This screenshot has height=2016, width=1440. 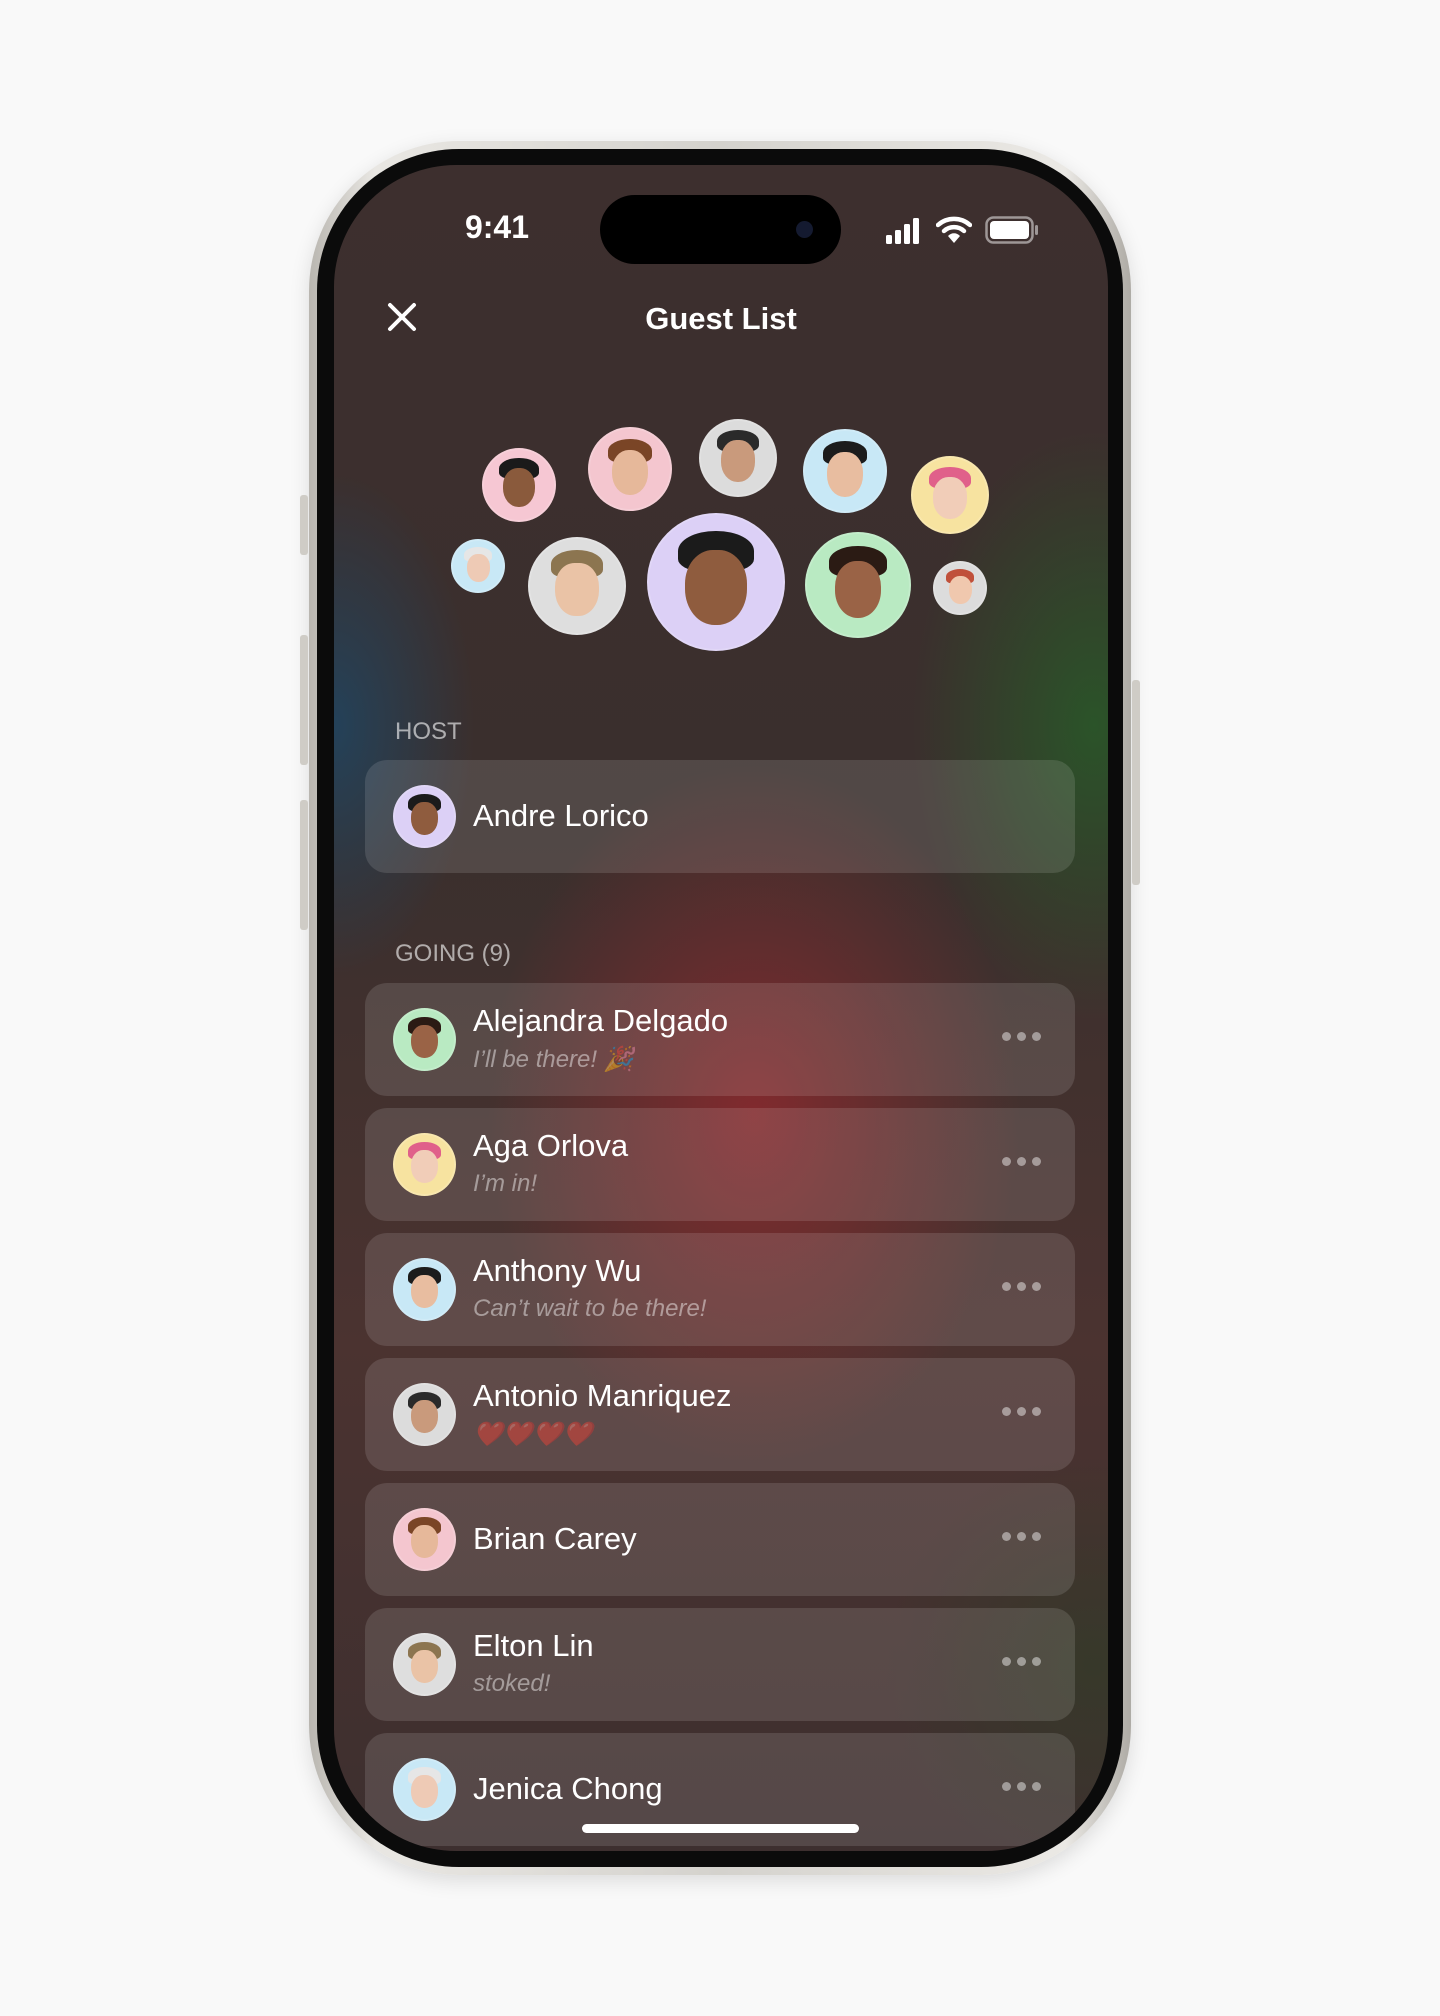 What do you see at coordinates (497, 227) in the screenshot?
I see `status-time: 9:41` at bounding box center [497, 227].